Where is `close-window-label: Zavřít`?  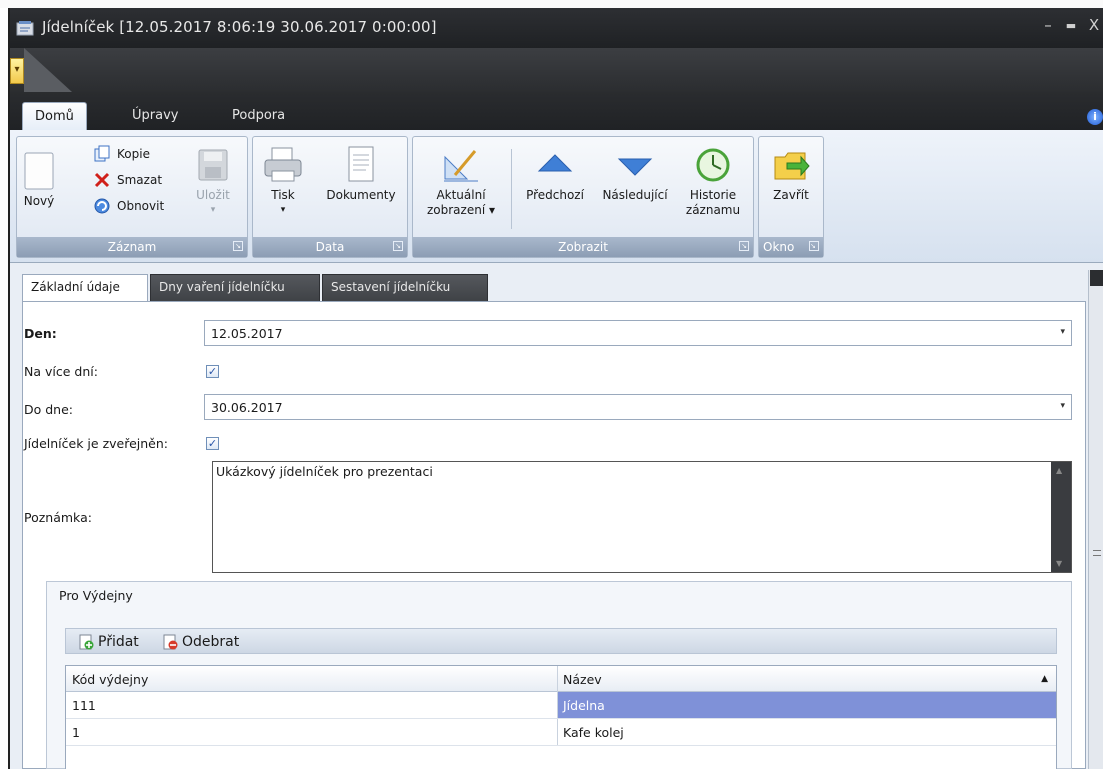 close-window-label: Zavřít is located at coordinates (791, 195).